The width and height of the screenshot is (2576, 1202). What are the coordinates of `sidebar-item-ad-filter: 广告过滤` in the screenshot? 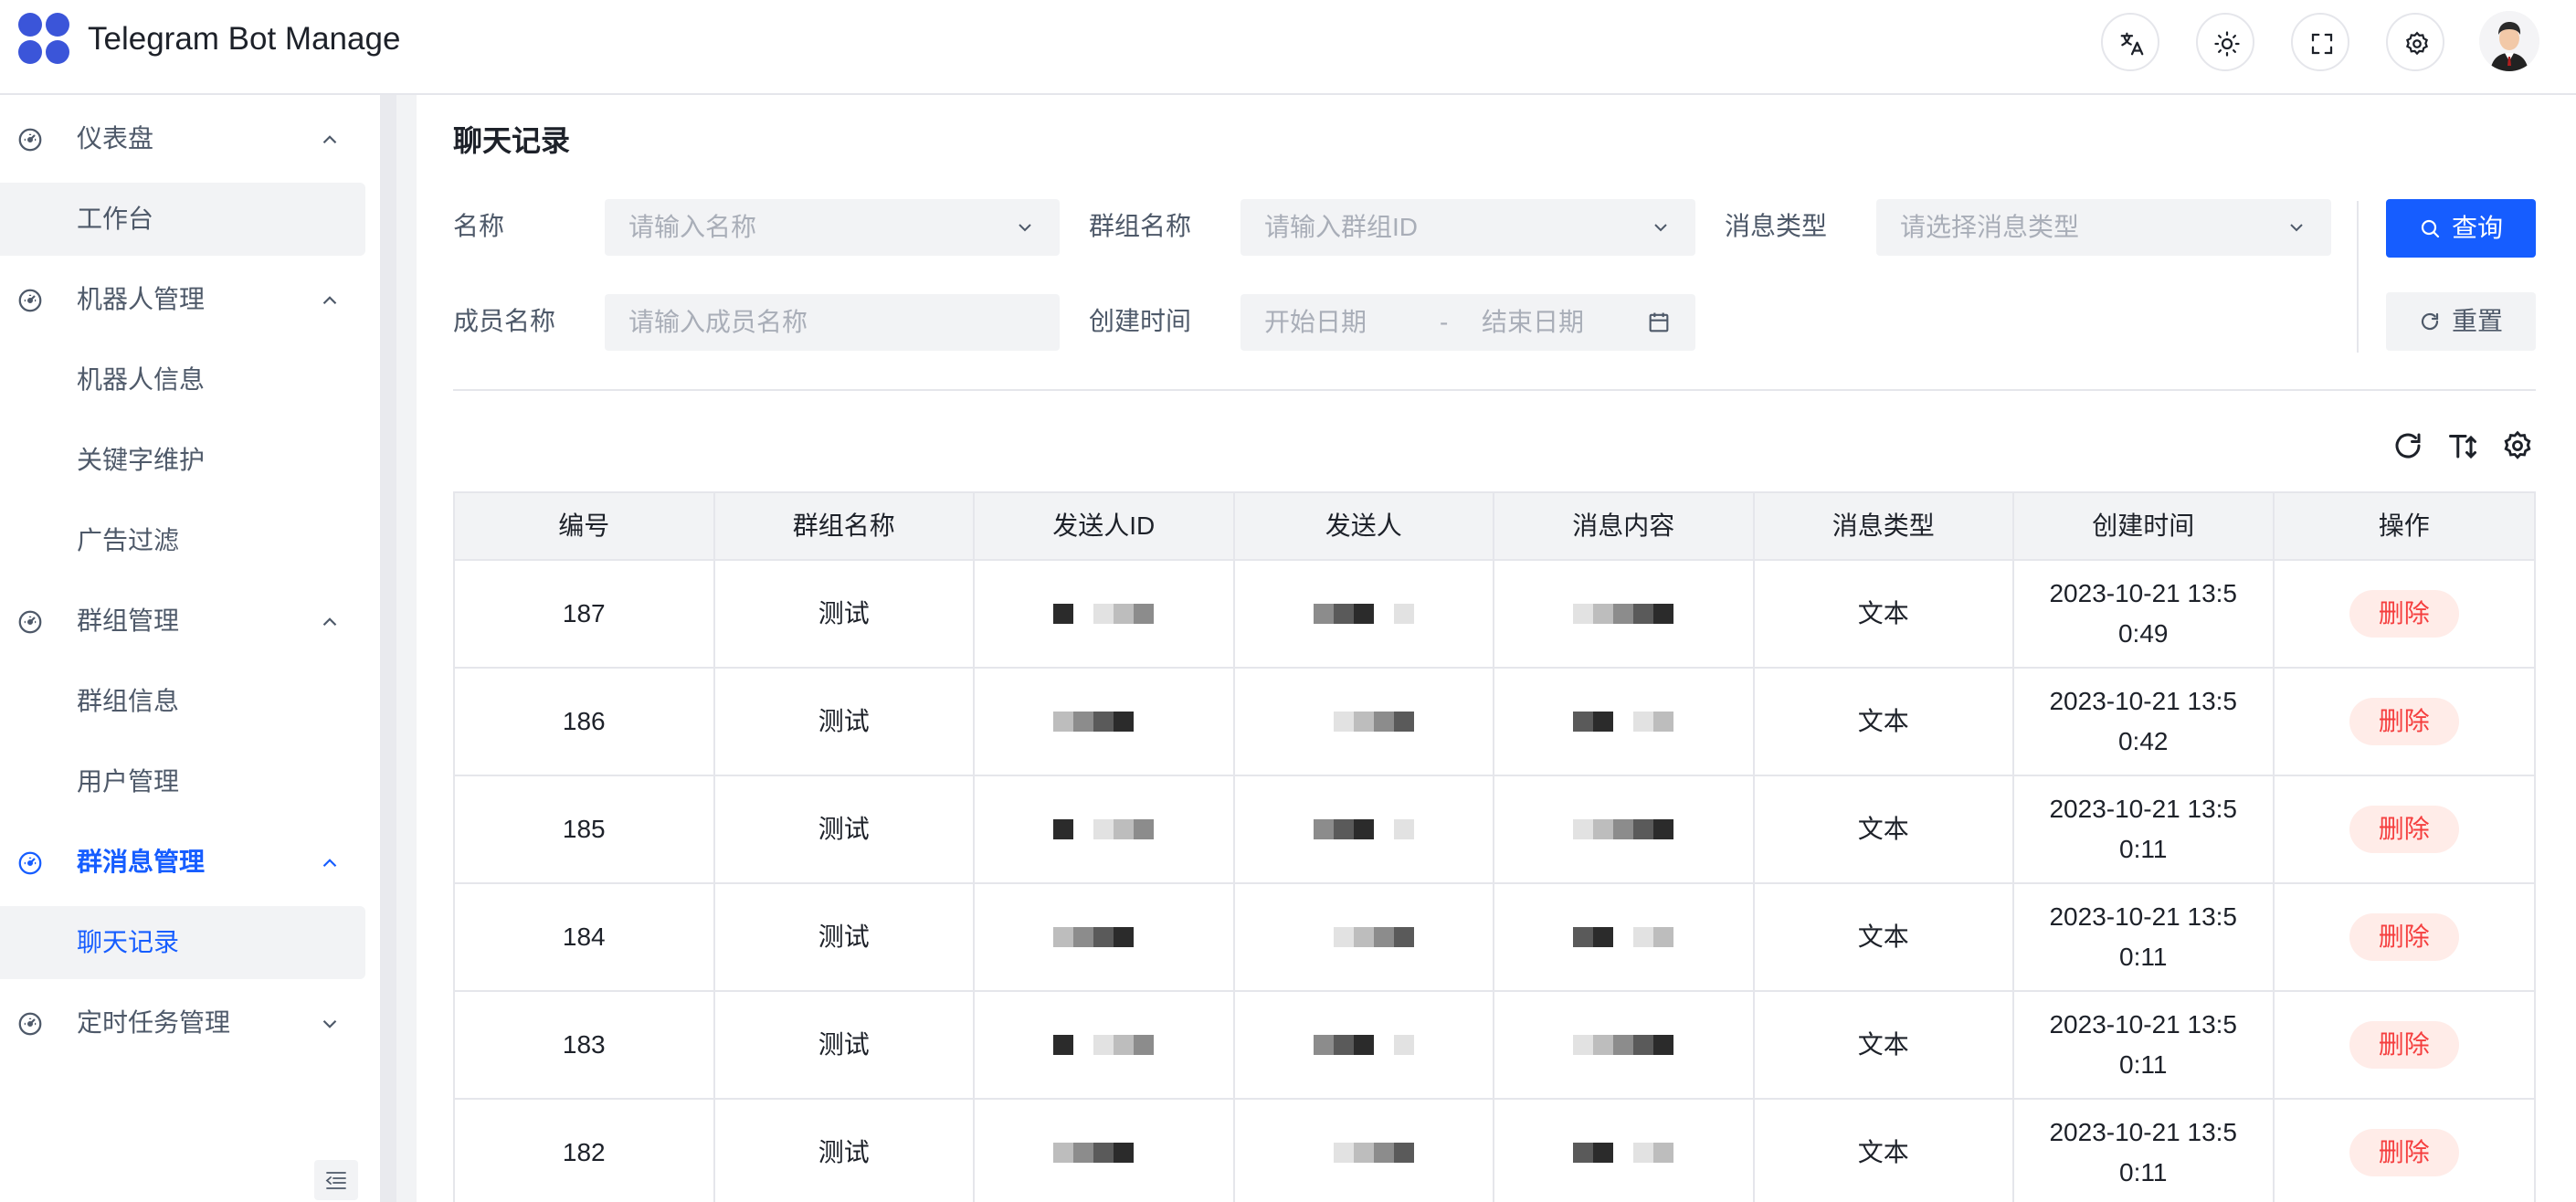 It's located at (182, 540).